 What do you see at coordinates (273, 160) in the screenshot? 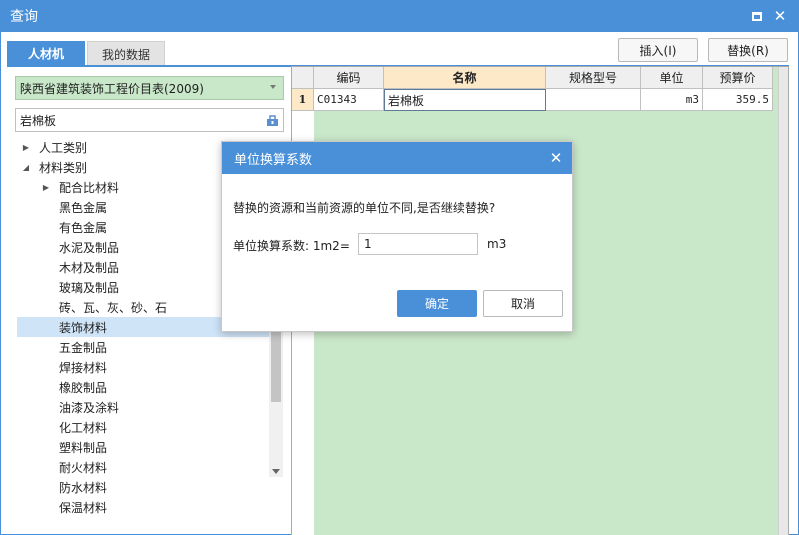
I see `dialog-title: 单位换算系数` at bounding box center [273, 160].